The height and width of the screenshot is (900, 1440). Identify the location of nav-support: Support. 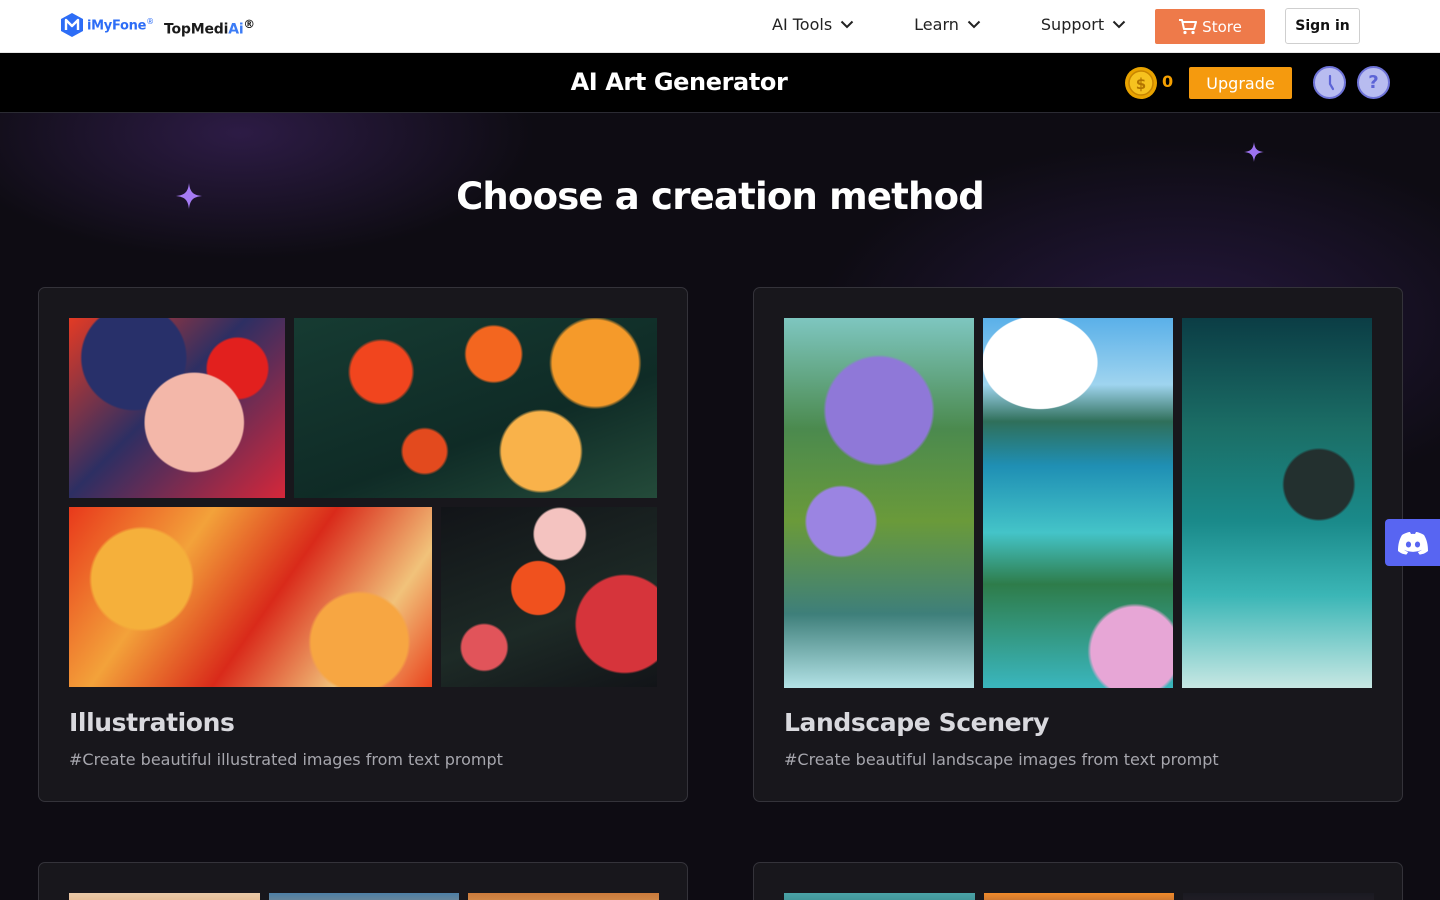
(1083, 24).